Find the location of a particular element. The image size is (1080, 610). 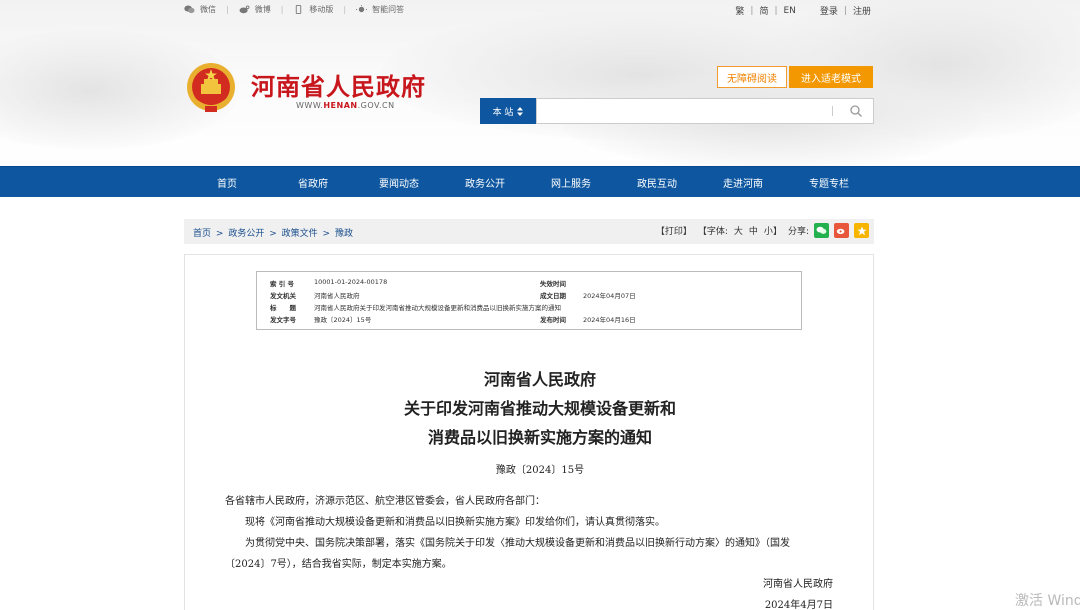

mobile-link: 移动版 is located at coordinates (313, 9).